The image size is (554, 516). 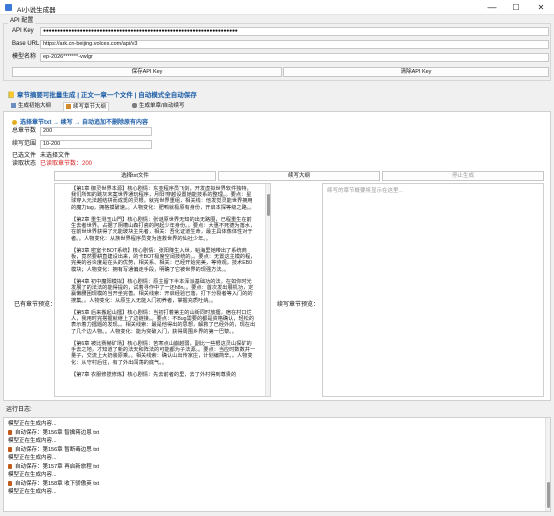 I want to click on api-config-title: API 配置, so click(x=22, y=21).